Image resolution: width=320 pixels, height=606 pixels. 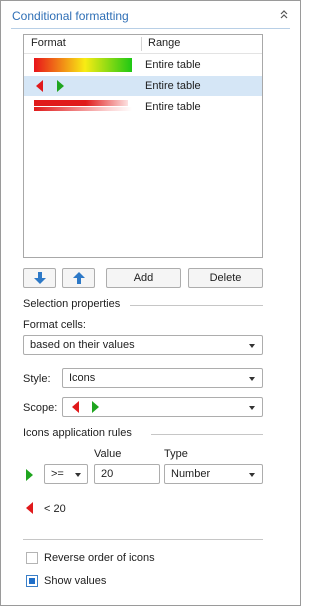 What do you see at coordinates (82, 345) in the screenshot?
I see `format-cells-value: based on their values` at bounding box center [82, 345].